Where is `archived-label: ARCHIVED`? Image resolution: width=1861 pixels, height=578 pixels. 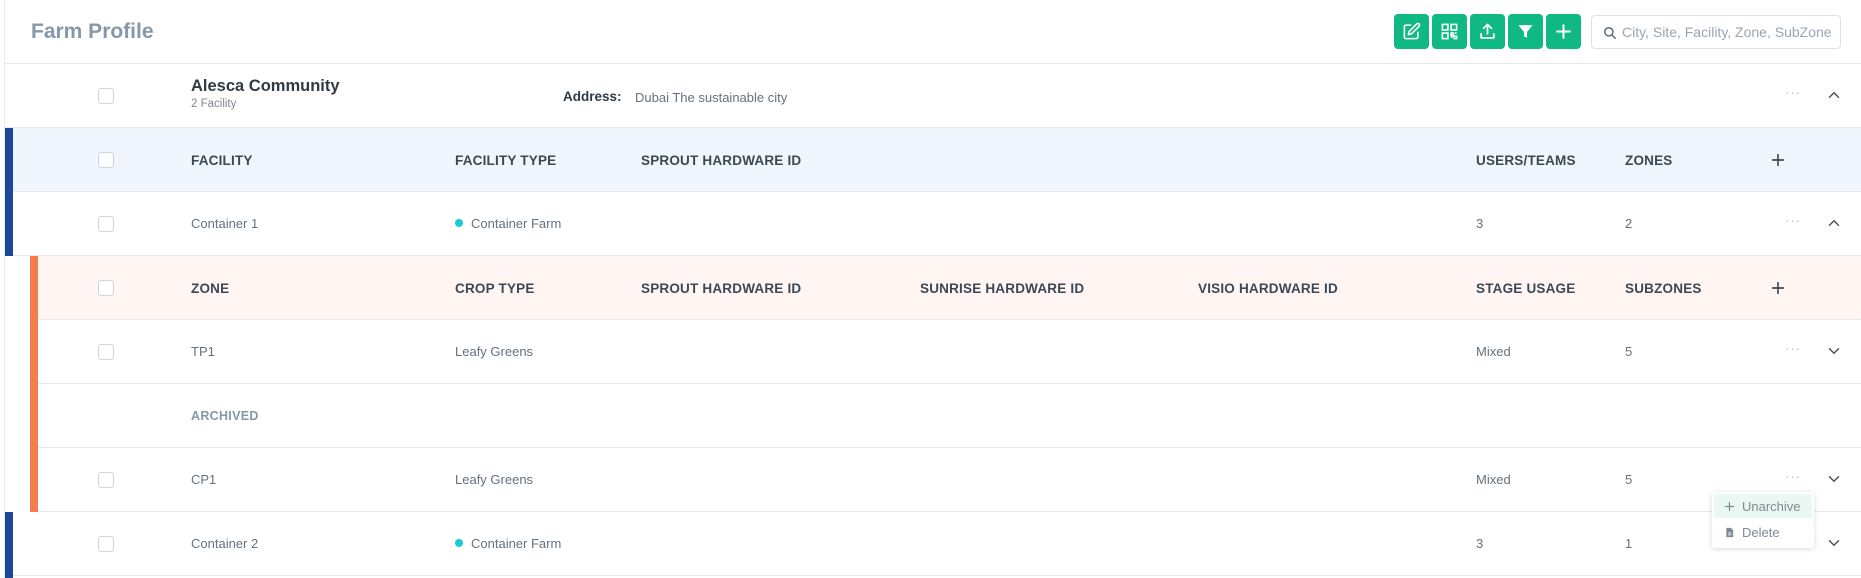
archived-label: ARCHIVED is located at coordinates (225, 416).